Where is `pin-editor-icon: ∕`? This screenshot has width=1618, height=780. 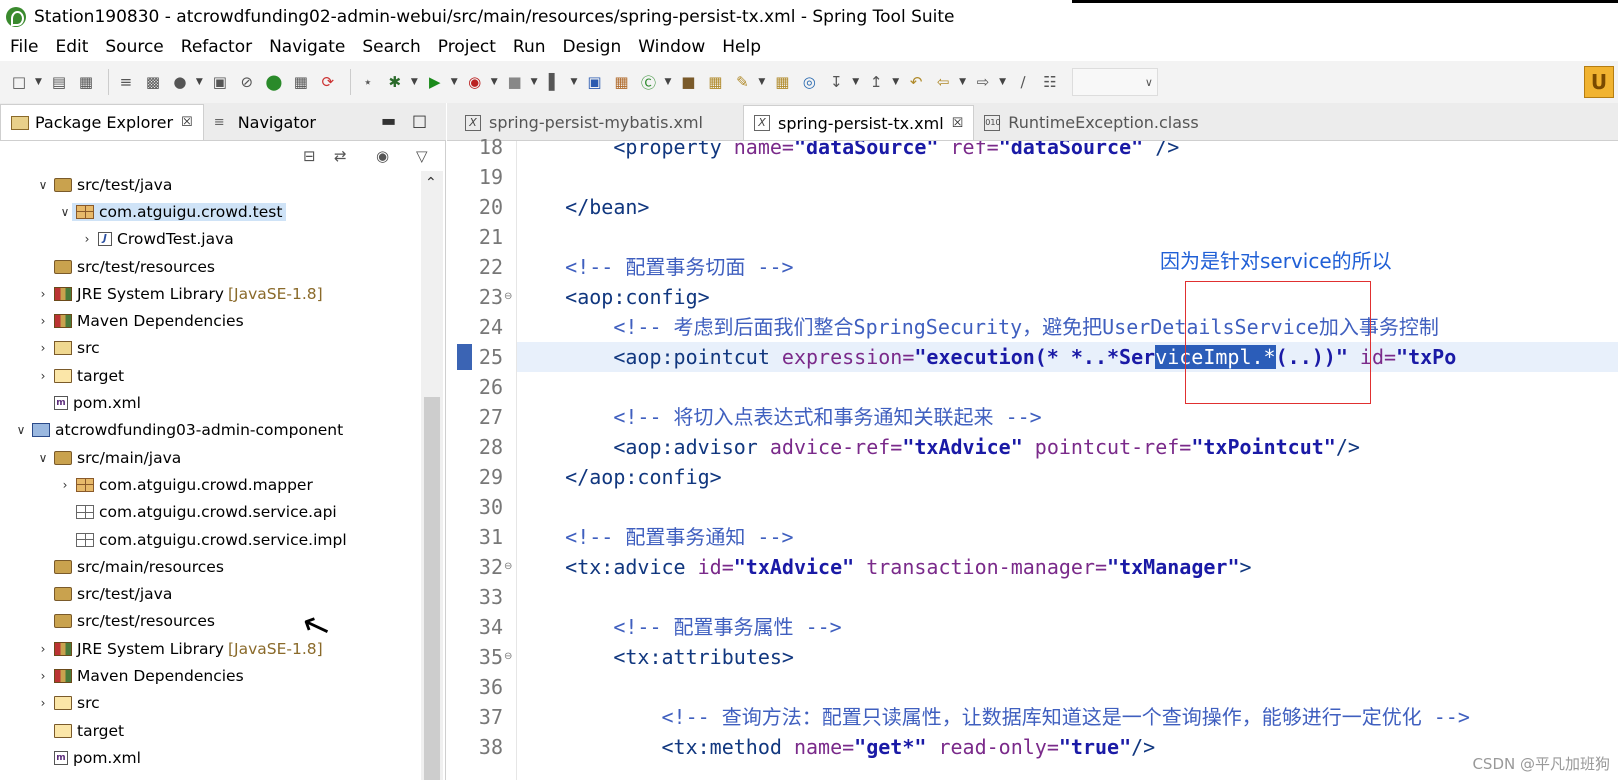 pin-editor-icon: ∕ is located at coordinates (1023, 82).